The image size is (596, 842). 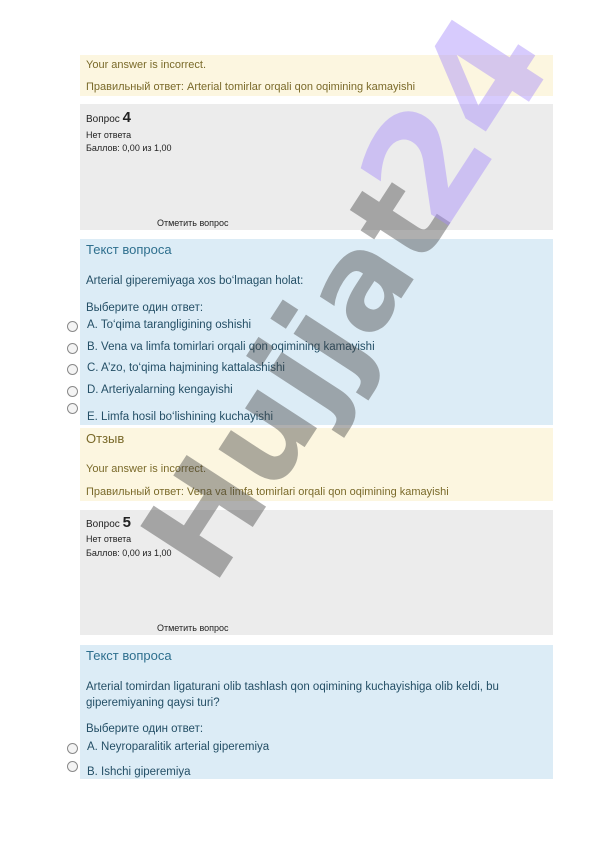 I want to click on option-label: A. To‘qima tarangligining oshishi, so click(x=169, y=325).